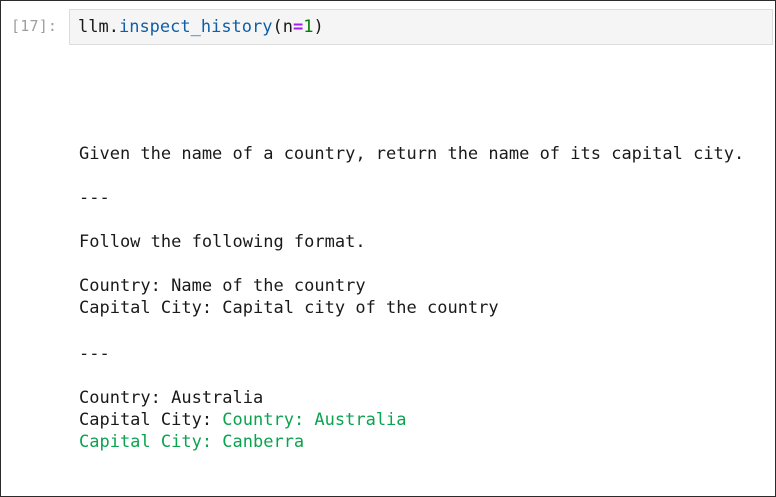 This screenshot has height=497, width=776. What do you see at coordinates (287, 27) in the screenshot?
I see `code-arg-name: n` at bounding box center [287, 27].